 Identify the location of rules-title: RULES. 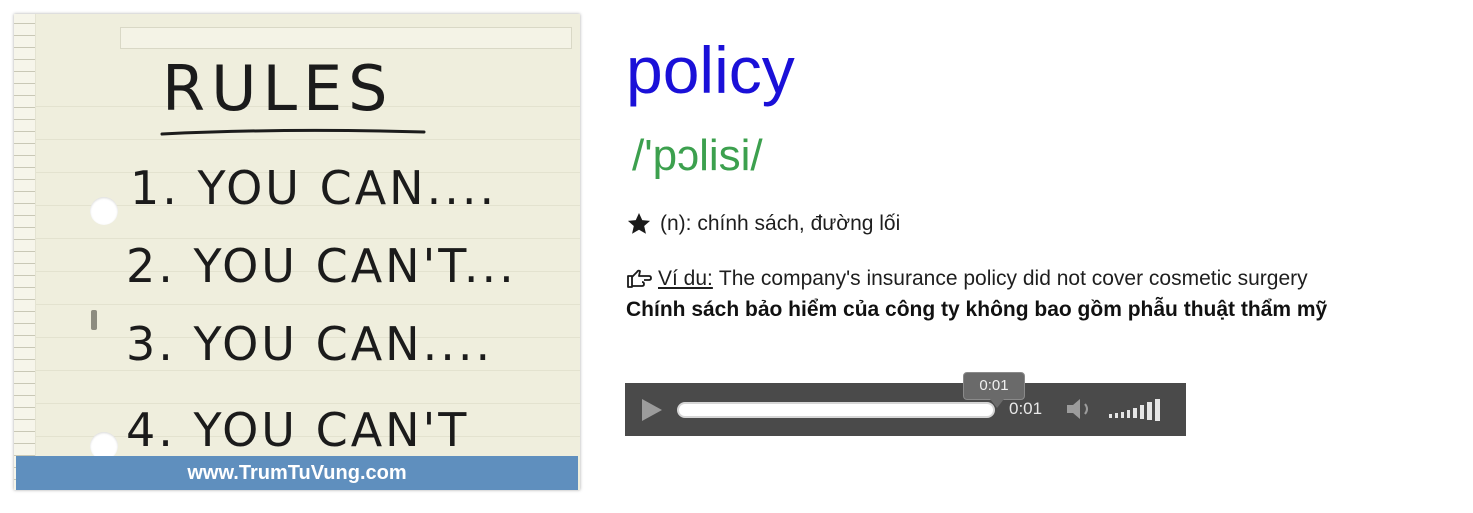
(278, 88).